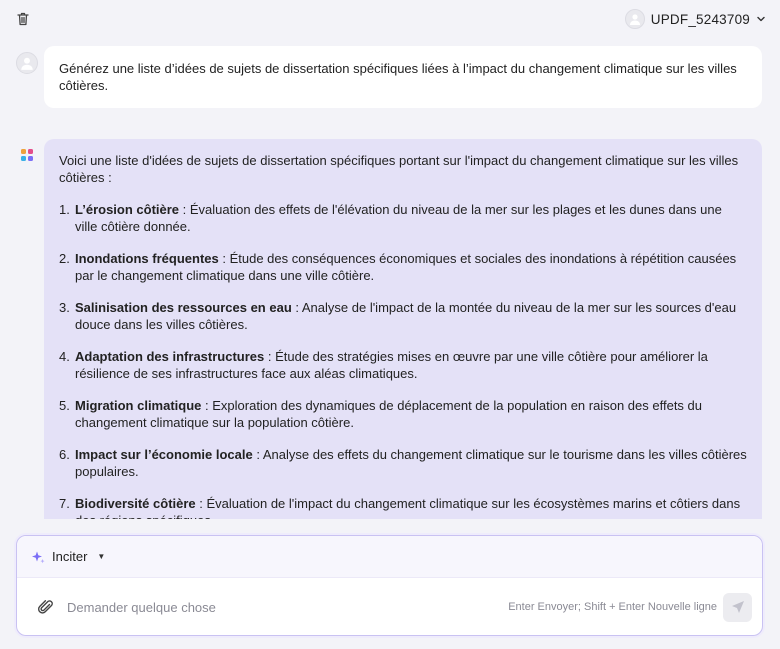  What do you see at coordinates (135, 503) in the screenshot?
I see `list-item-title: Biodiversité côtière` at bounding box center [135, 503].